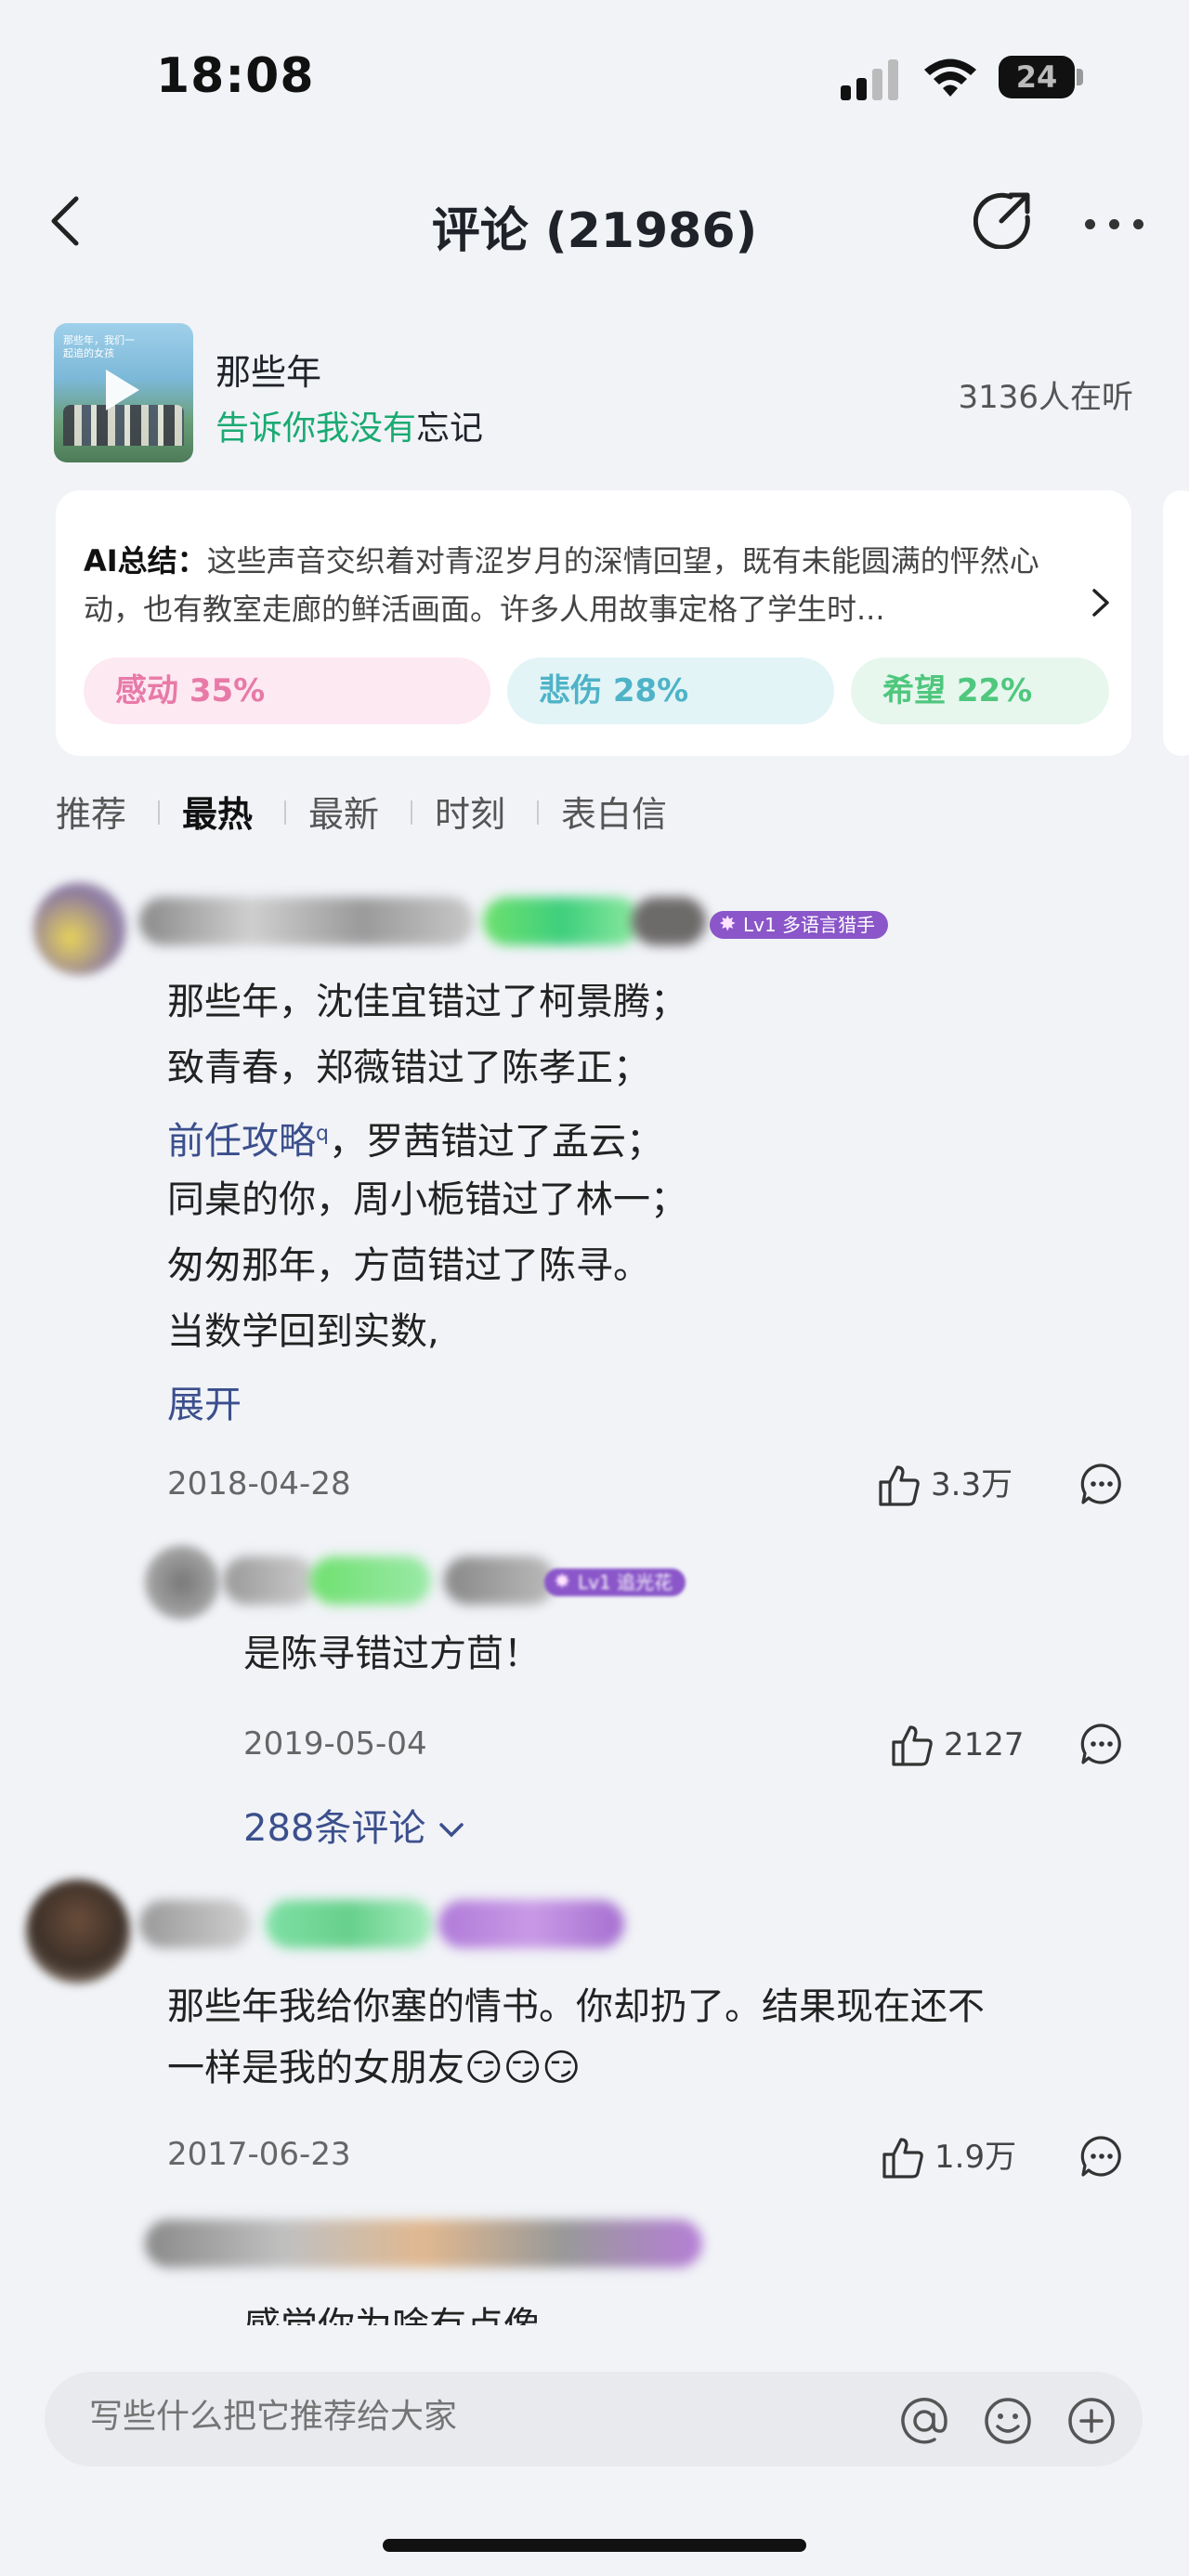 The image size is (1189, 2576). I want to click on status-time: 18:08, so click(236, 76).